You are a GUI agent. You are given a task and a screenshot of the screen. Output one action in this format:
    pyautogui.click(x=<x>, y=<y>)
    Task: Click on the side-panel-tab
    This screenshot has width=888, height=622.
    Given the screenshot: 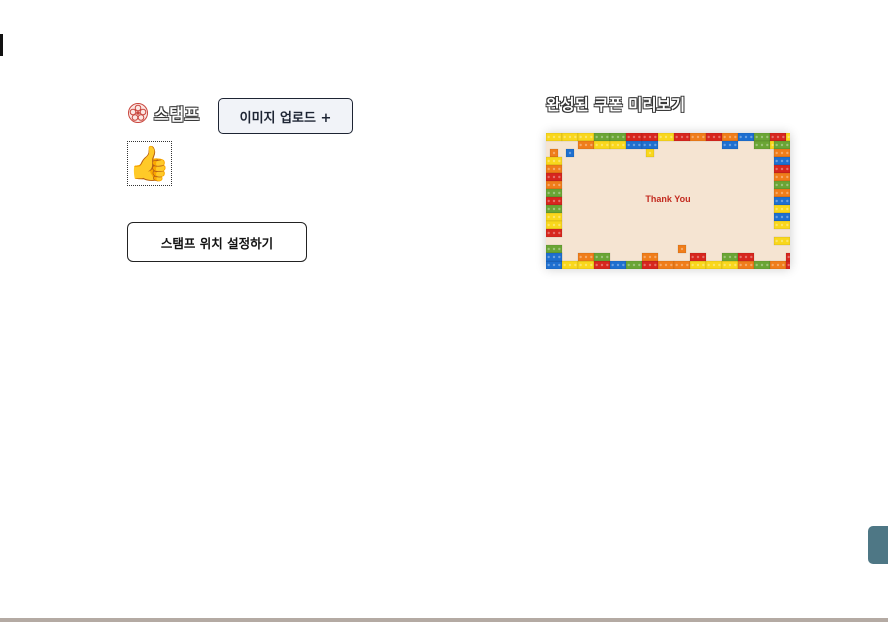 What is the action you would take?
    pyautogui.click(x=878, y=545)
    